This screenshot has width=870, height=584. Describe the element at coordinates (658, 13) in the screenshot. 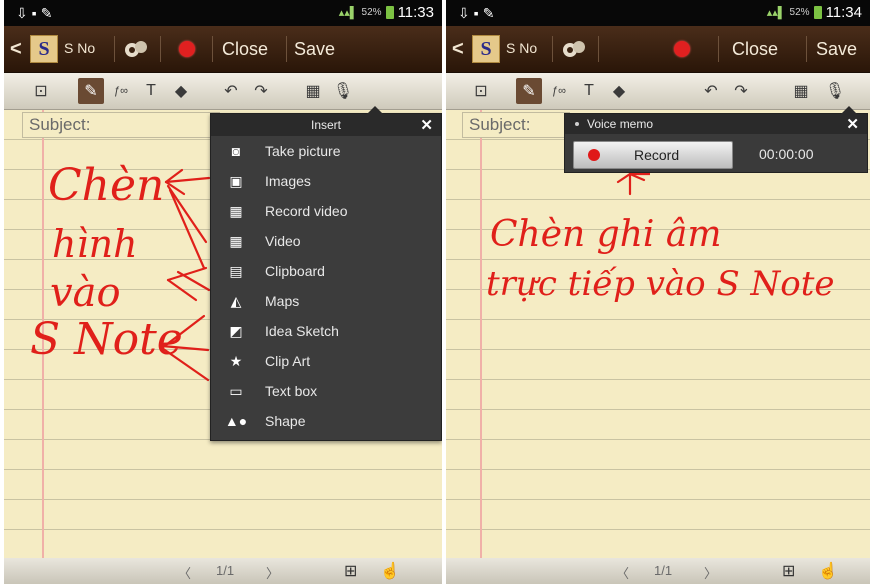

I see `status-bar: ⇩▪✎ ▴▴▌ 52% 11:34` at that location.